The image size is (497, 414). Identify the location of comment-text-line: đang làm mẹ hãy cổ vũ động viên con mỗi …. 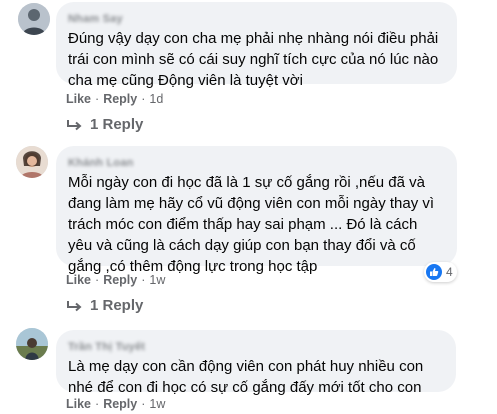
(251, 203).